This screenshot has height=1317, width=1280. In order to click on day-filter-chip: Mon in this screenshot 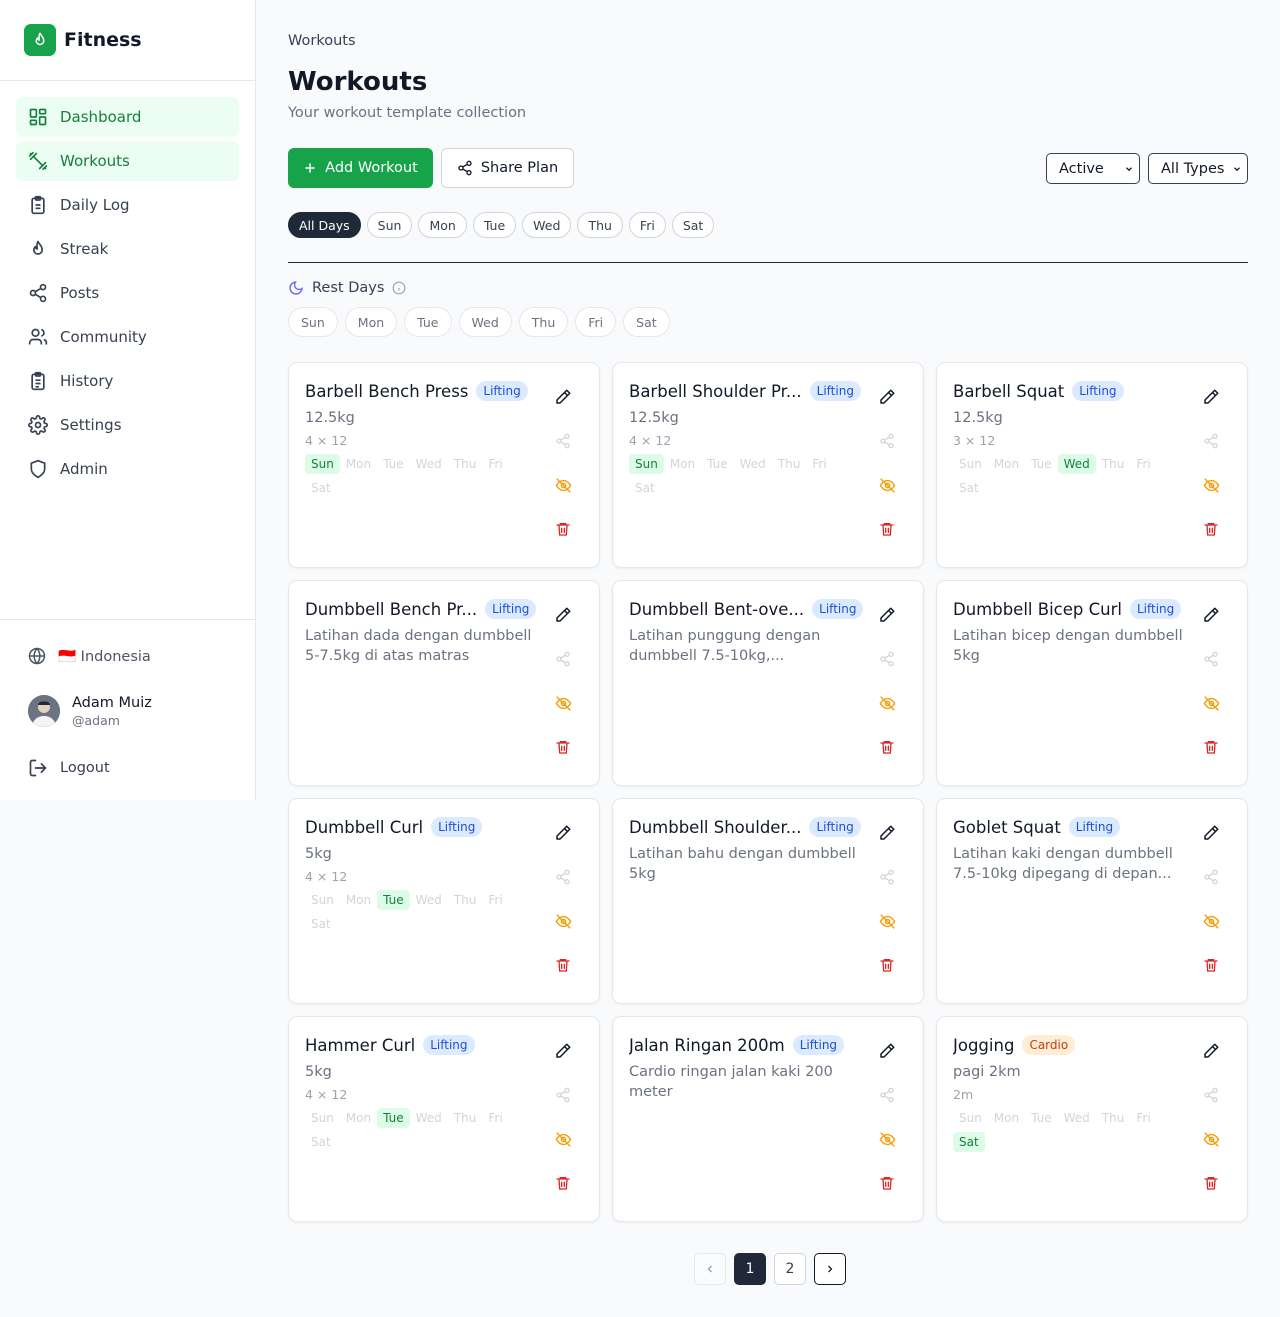, I will do `click(442, 225)`.